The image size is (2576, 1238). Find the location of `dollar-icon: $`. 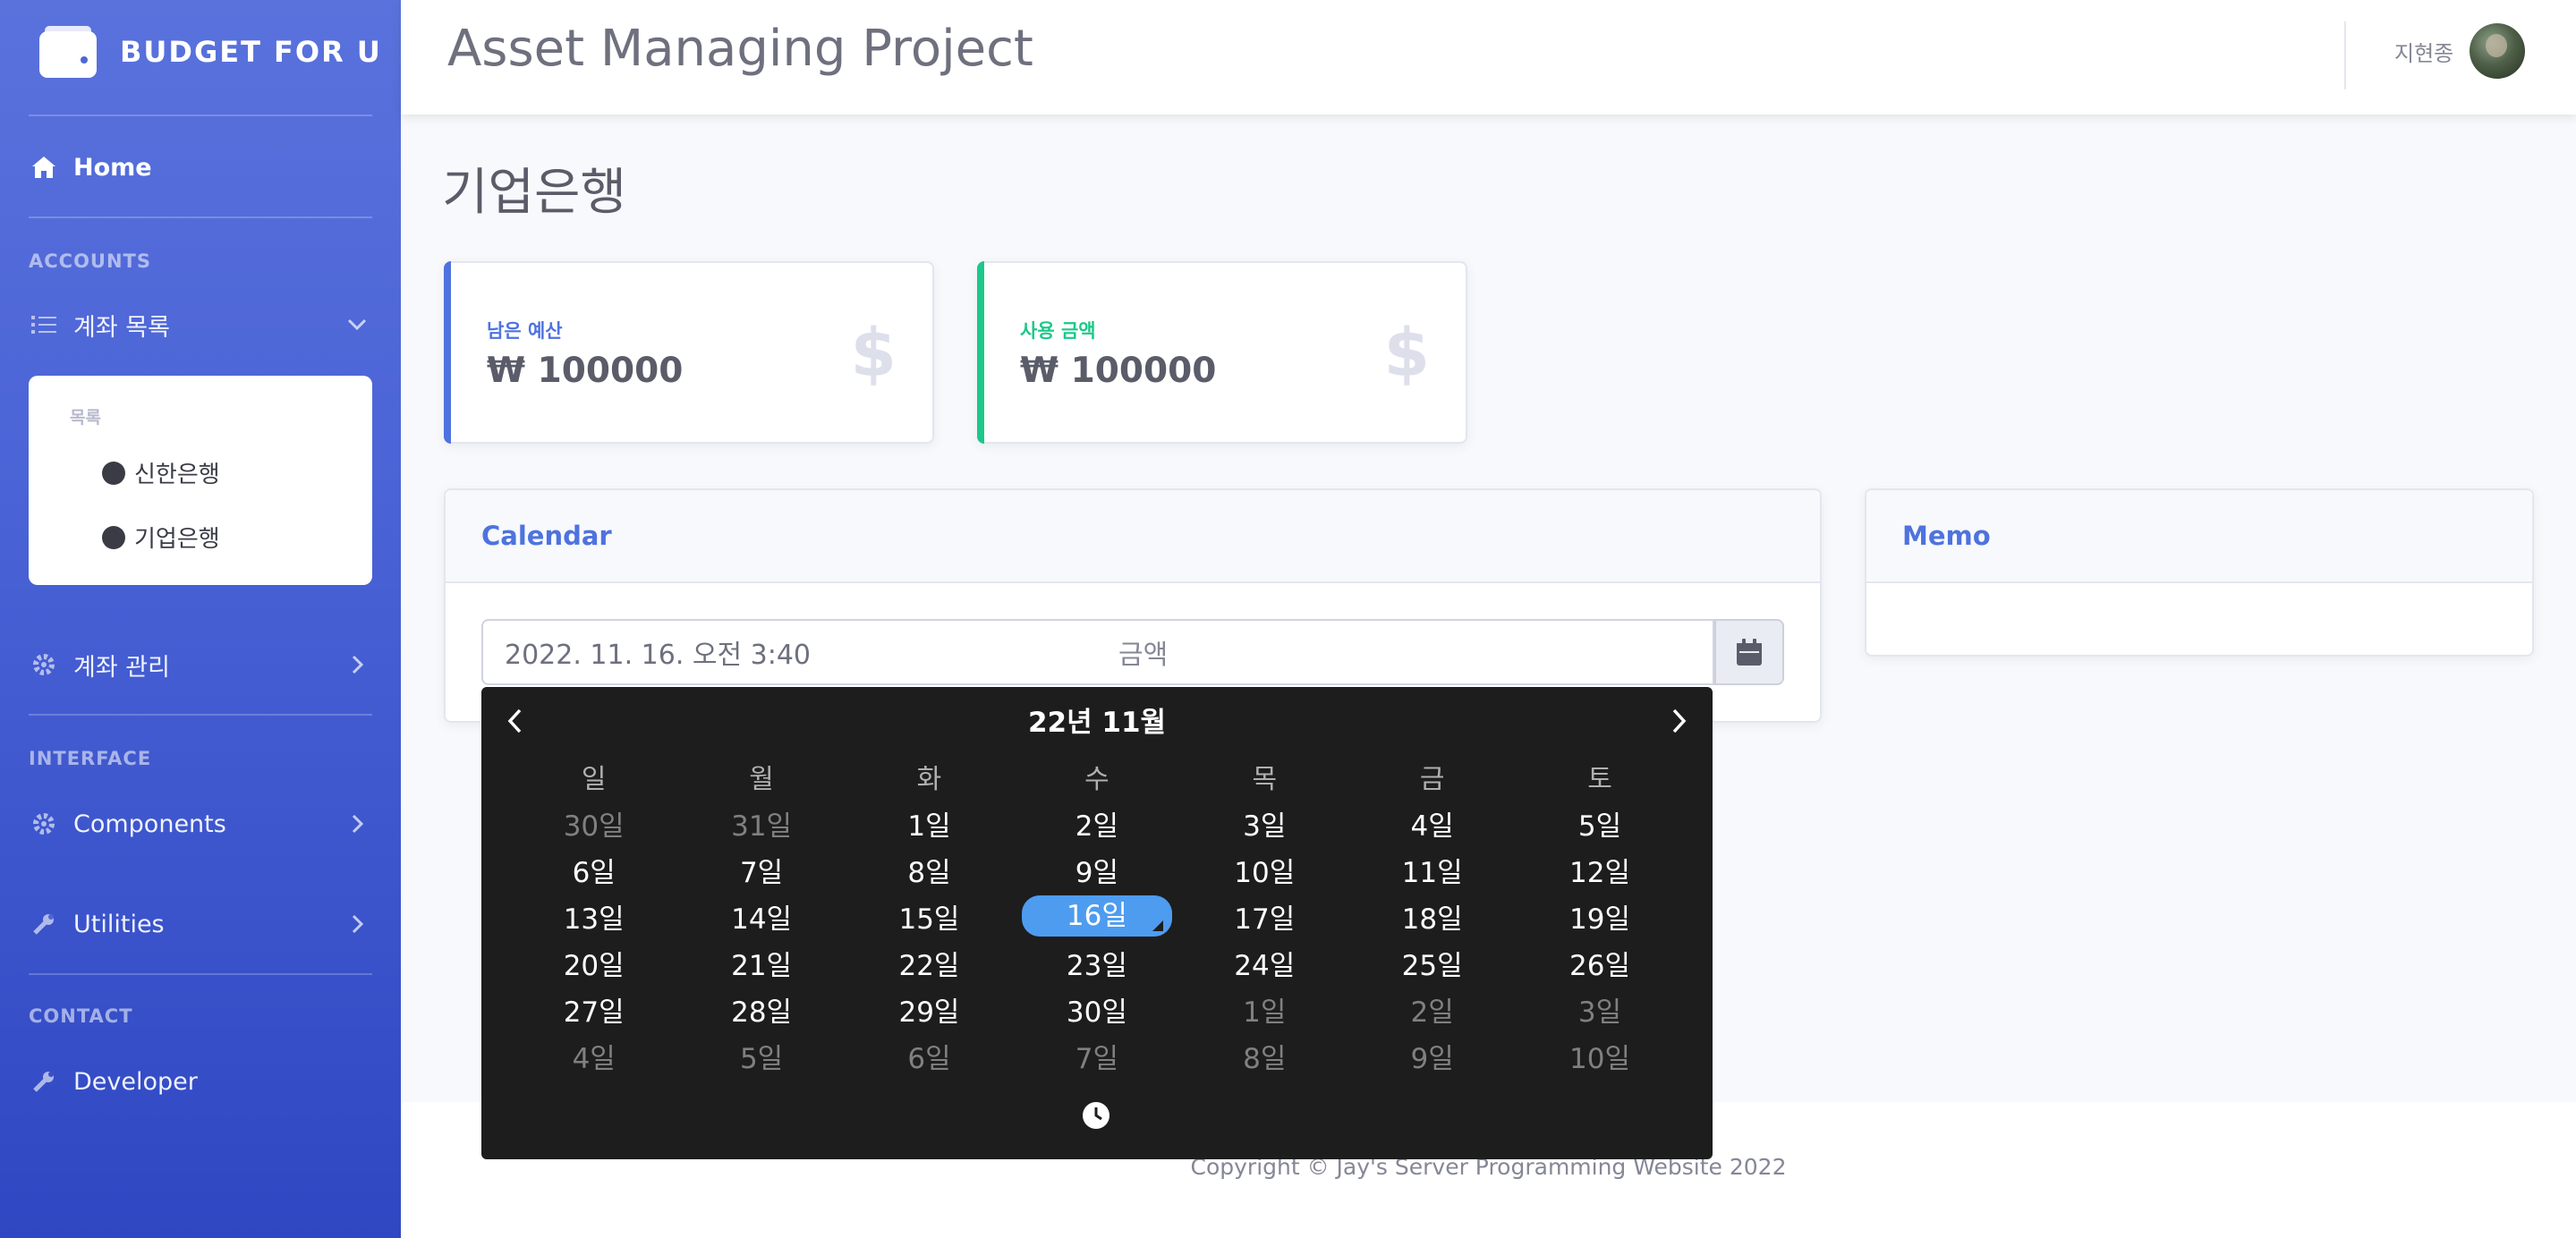

dollar-icon: $ is located at coordinates (1407, 353).